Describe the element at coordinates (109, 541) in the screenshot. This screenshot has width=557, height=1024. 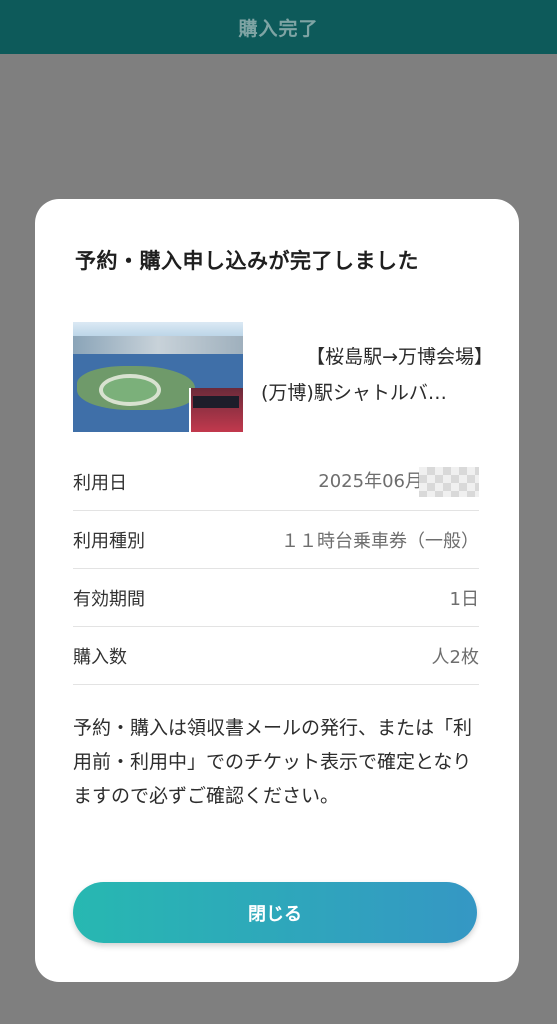
I see `detail-label: 利用種別` at that location.